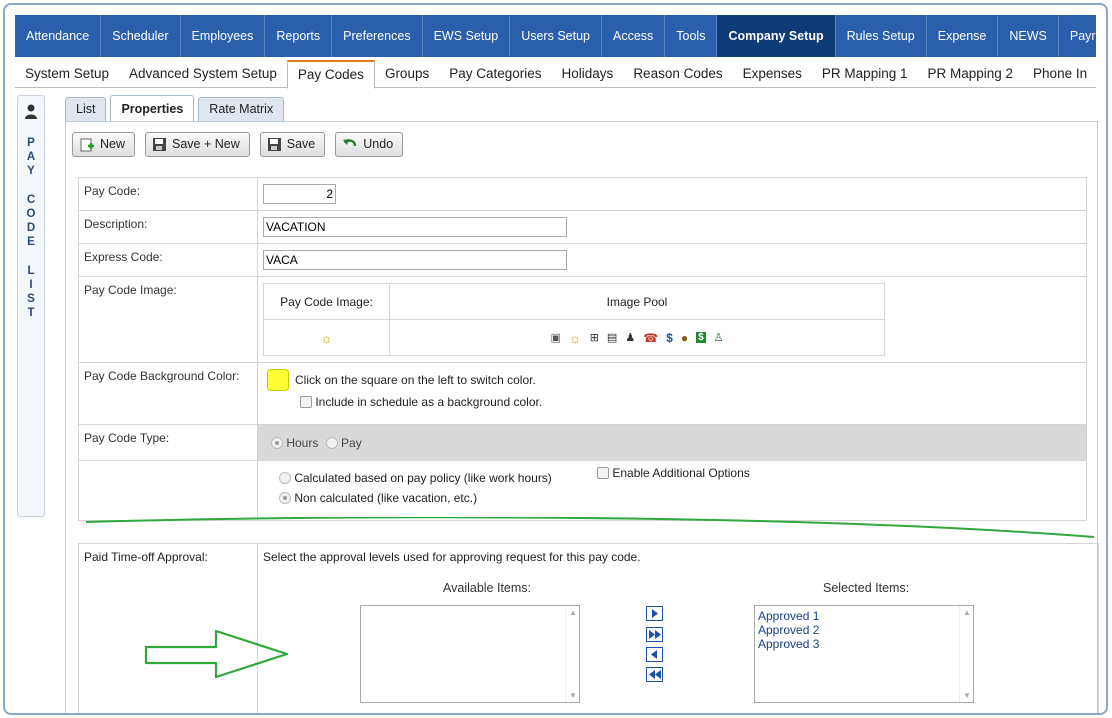  I want to click on calendar-icon: ▣, so click(555, 337).